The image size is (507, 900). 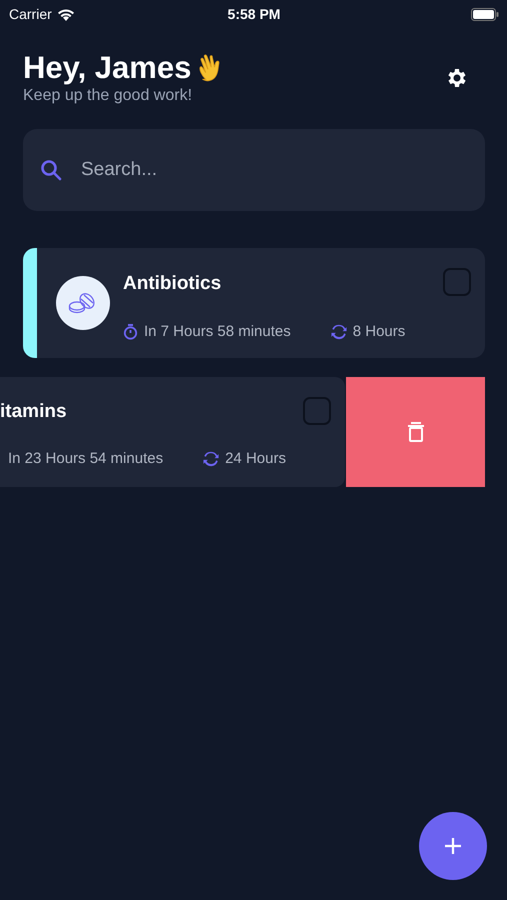 I want to click on search-icon, so click(x=51, y=170).